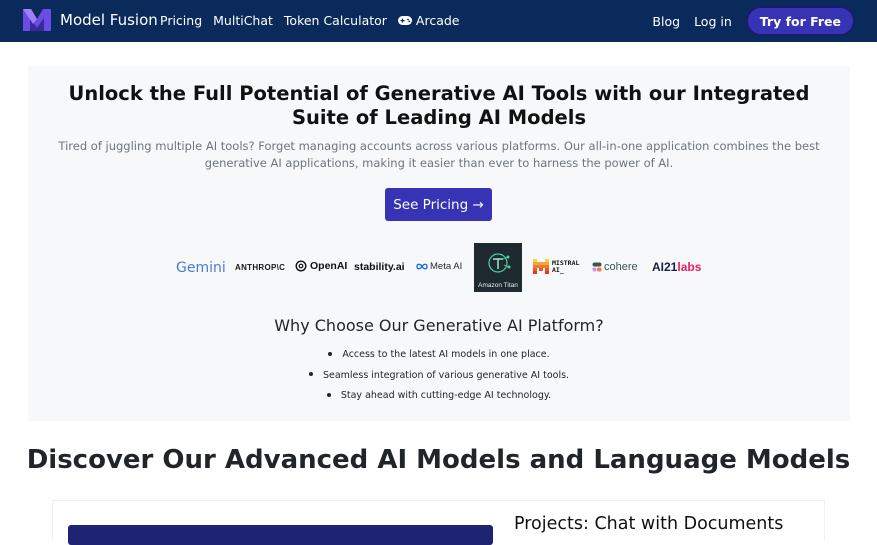 This screenshot has width=877, height=545. Describe the element at coordinates (379, 267) in the screenshot. I see `stability-ai-logo: stability.ai` at that location.